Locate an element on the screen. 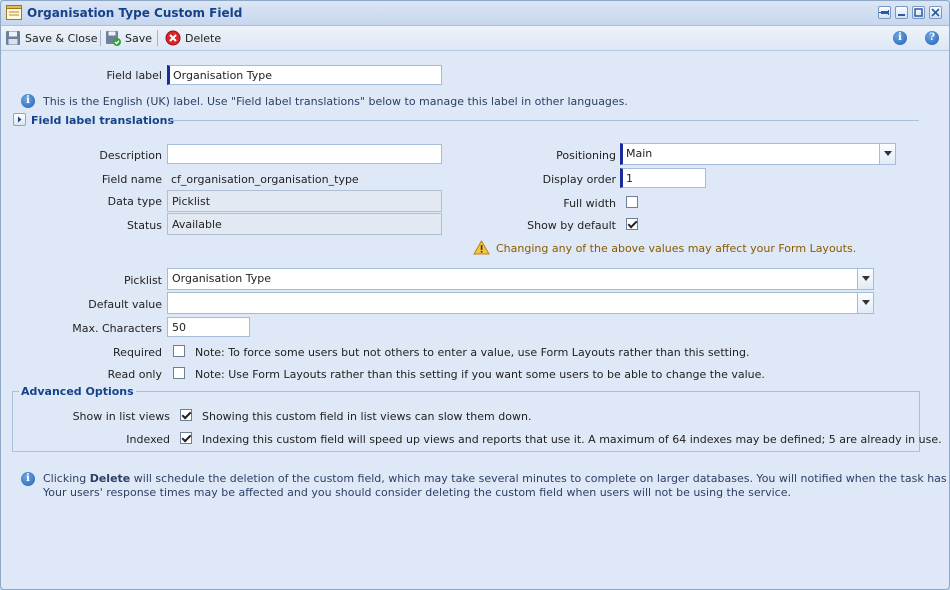  field-label-label: Field label is located at coordinates (134, 75).